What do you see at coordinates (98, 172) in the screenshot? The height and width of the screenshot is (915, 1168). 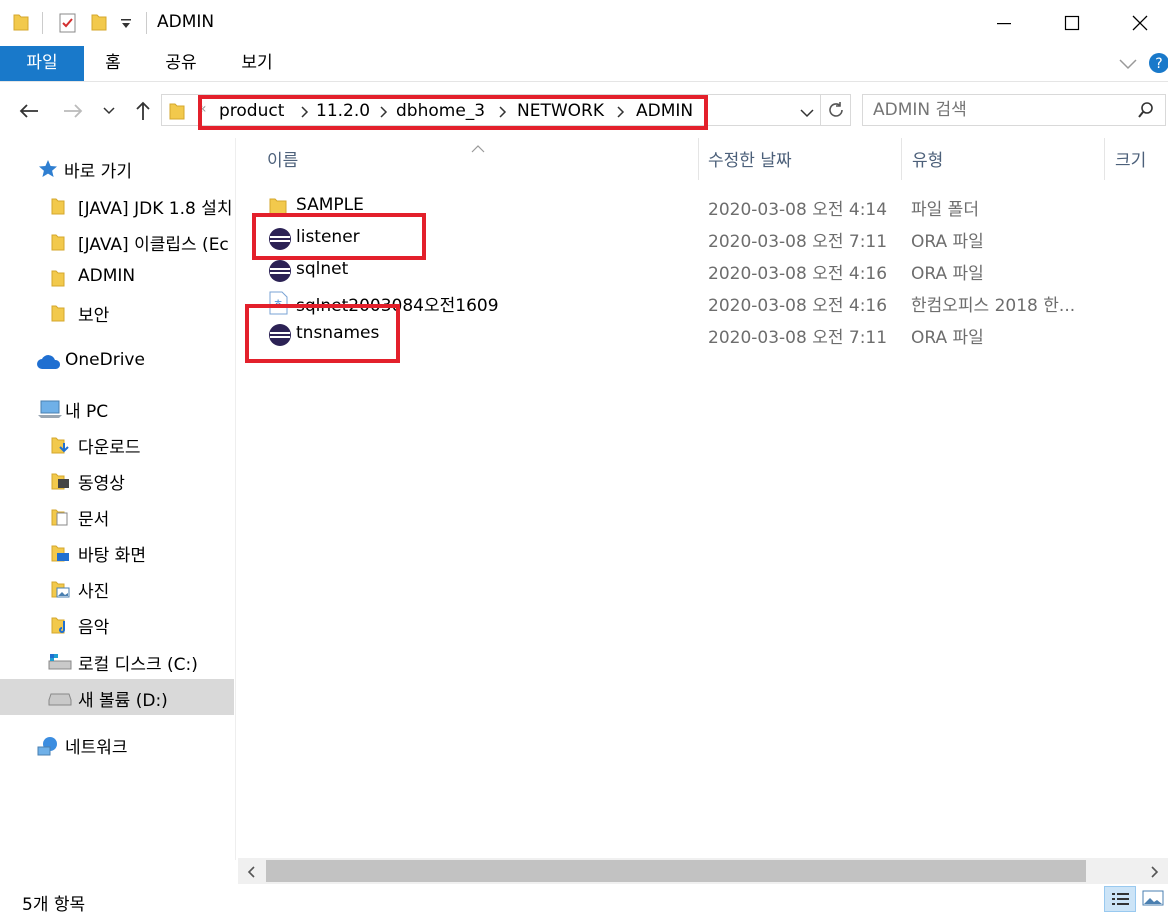 I see `nav-label: 바로 가기` at bounding box center [98, 172].